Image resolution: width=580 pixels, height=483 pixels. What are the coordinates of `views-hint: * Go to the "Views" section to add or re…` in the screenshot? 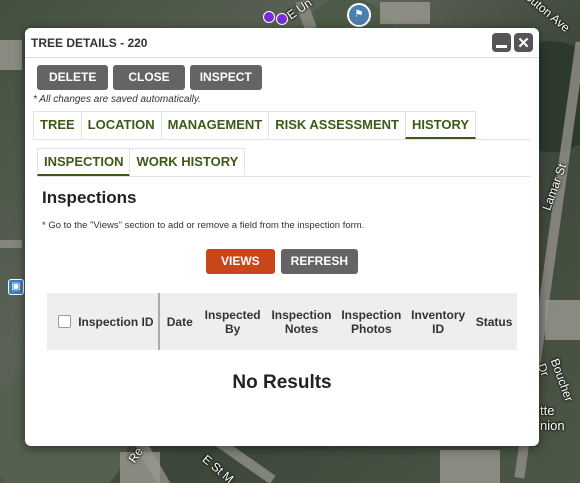 It's located at (203, 225).